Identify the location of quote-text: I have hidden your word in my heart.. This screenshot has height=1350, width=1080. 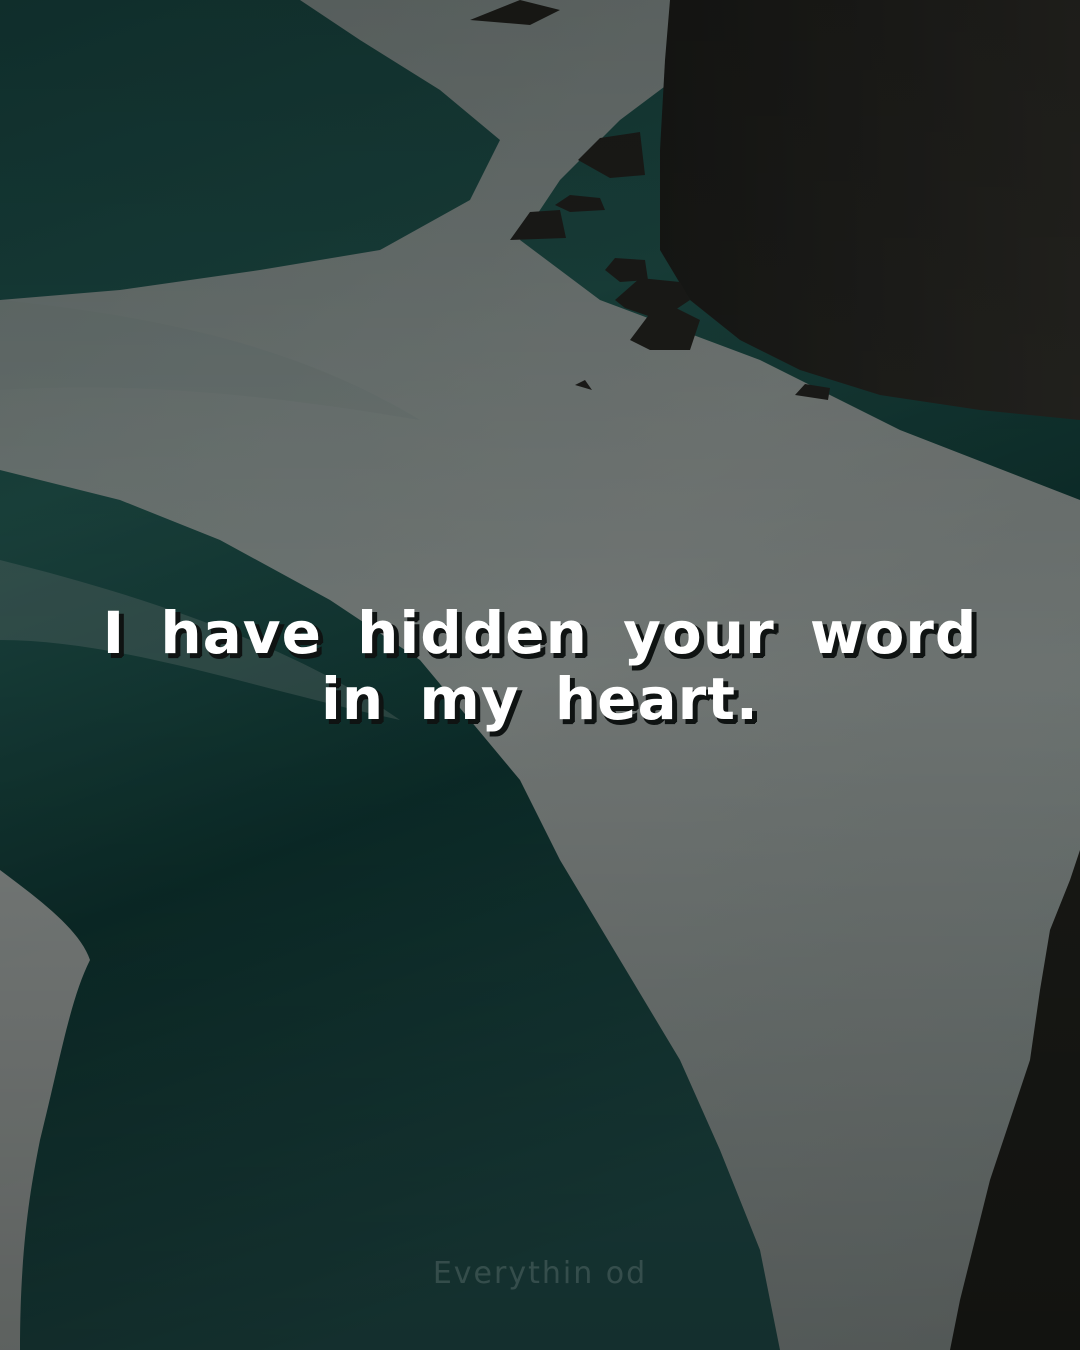
(540, 666).